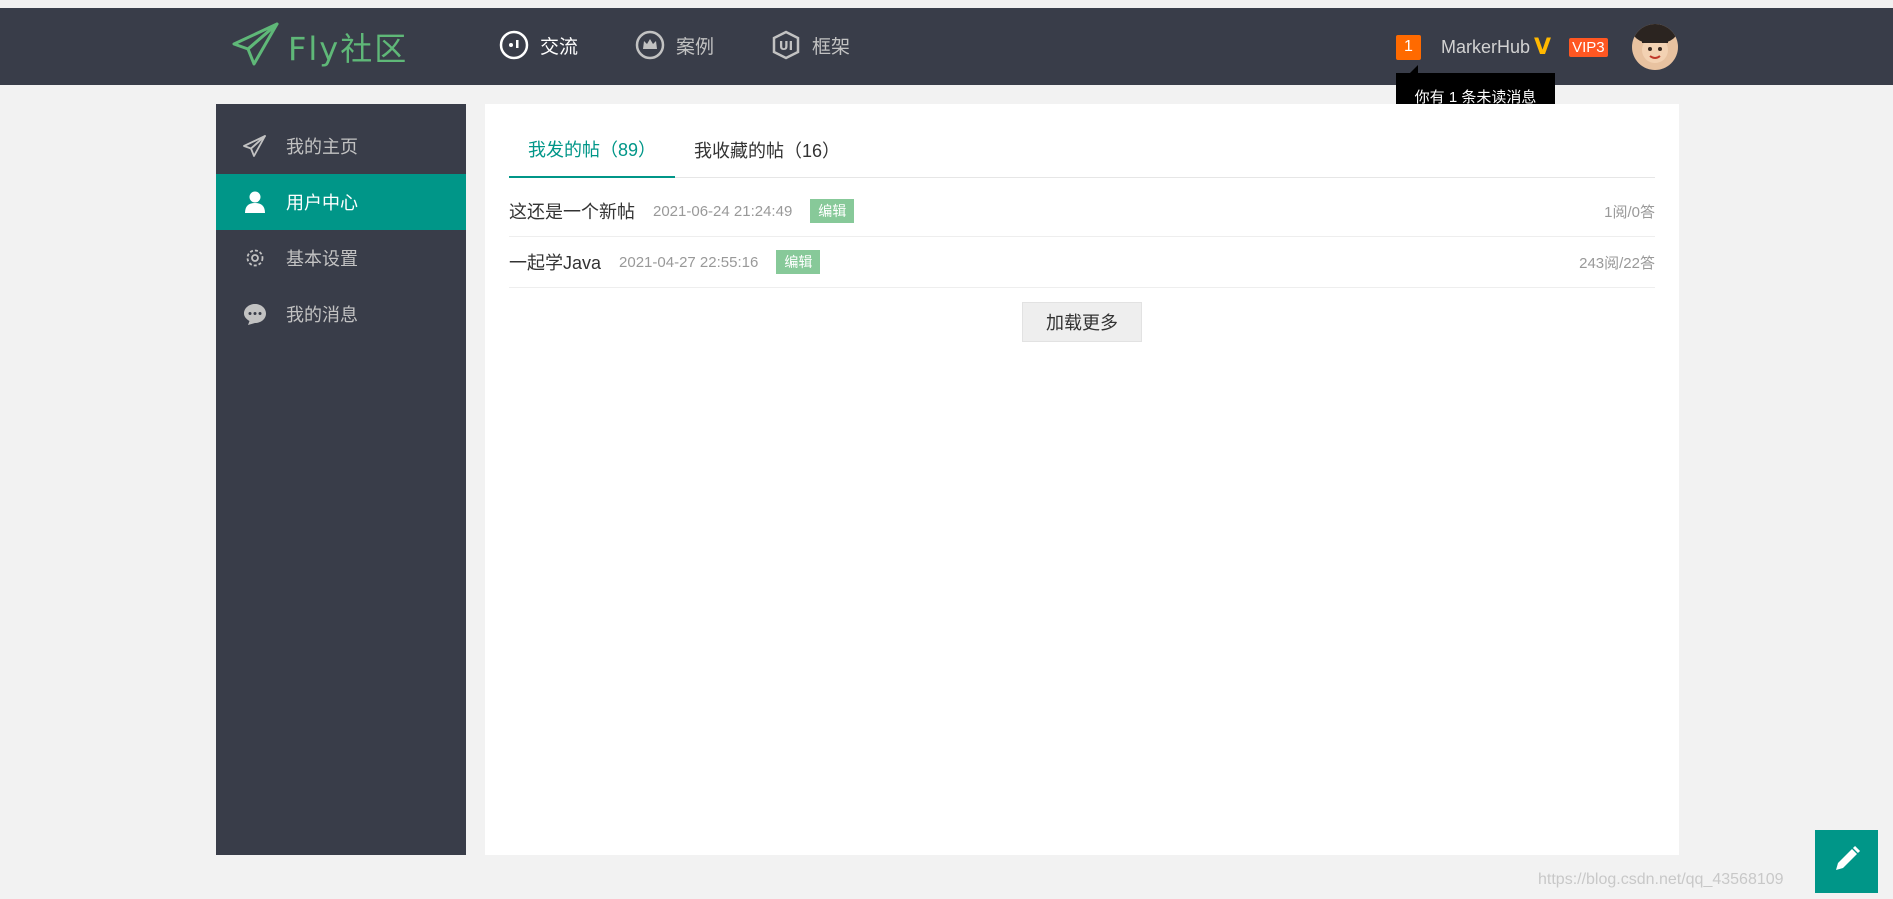  Describe the element at coordinates (322, 259) in the screenshot. I see `sidebar-item-label: 基本设置` at that location.